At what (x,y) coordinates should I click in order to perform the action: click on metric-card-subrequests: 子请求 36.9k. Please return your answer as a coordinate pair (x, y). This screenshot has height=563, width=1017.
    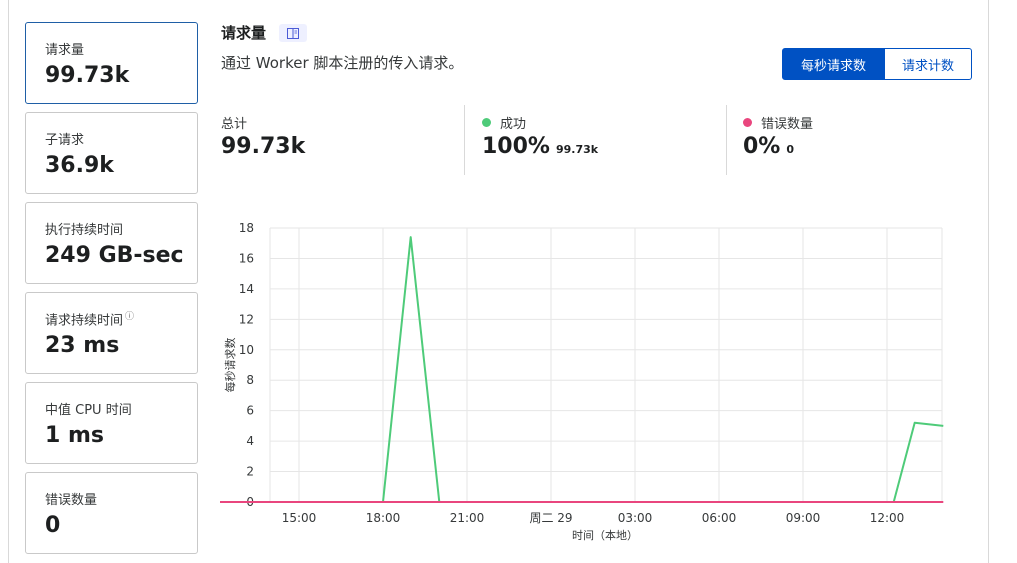
    Looking at the image, I should click on (111, 153).